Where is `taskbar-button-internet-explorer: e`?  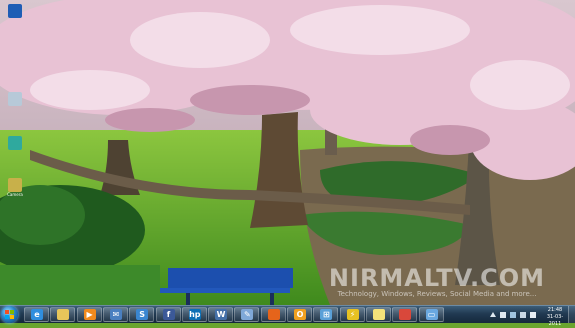
taskbar-button-internet-explorer: e is located at coordinates (36, 314).